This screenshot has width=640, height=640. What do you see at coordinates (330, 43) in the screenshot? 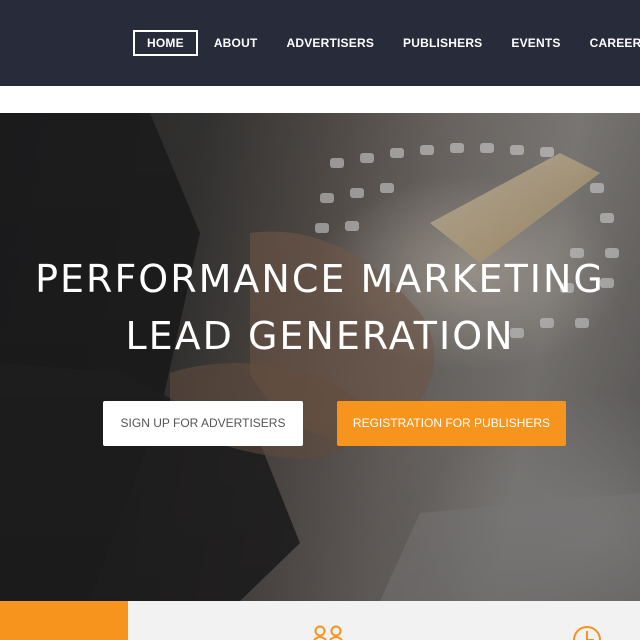
I see `nav-advertisers: ADVERTISERS` at bounding box center [330, 43].